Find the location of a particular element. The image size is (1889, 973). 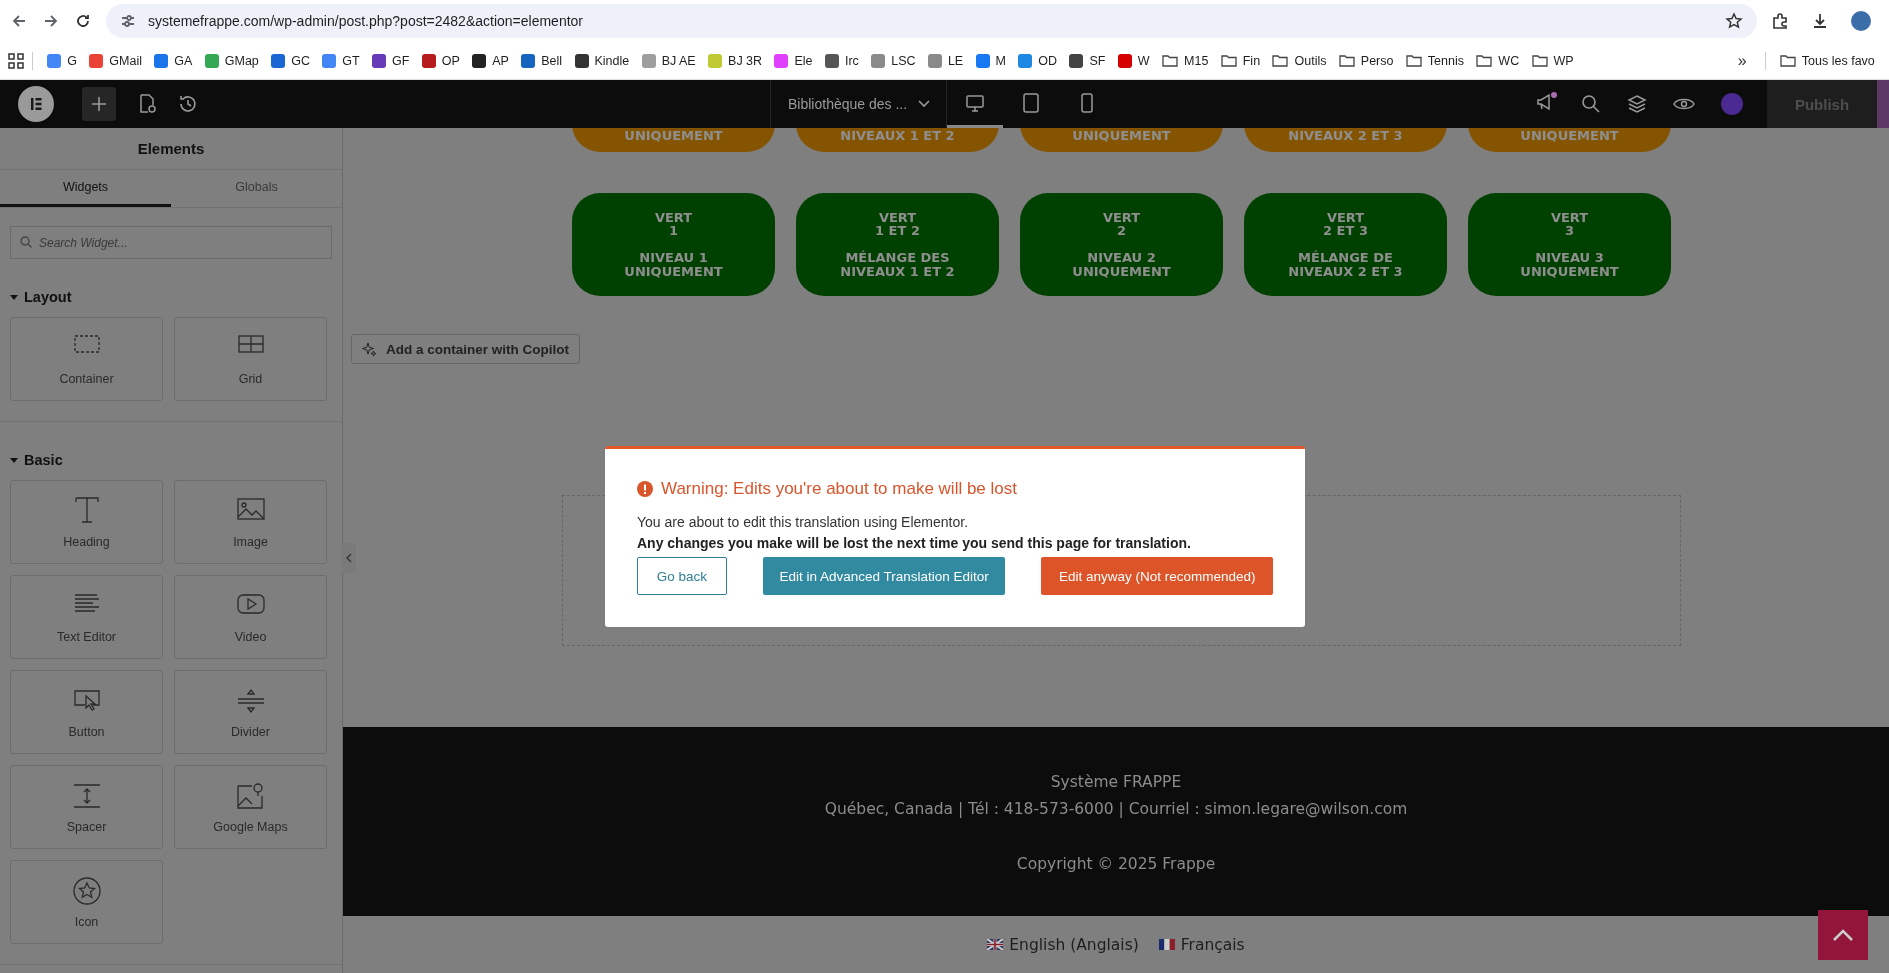

bookmark: WP is located at coordinates (1552, 60).